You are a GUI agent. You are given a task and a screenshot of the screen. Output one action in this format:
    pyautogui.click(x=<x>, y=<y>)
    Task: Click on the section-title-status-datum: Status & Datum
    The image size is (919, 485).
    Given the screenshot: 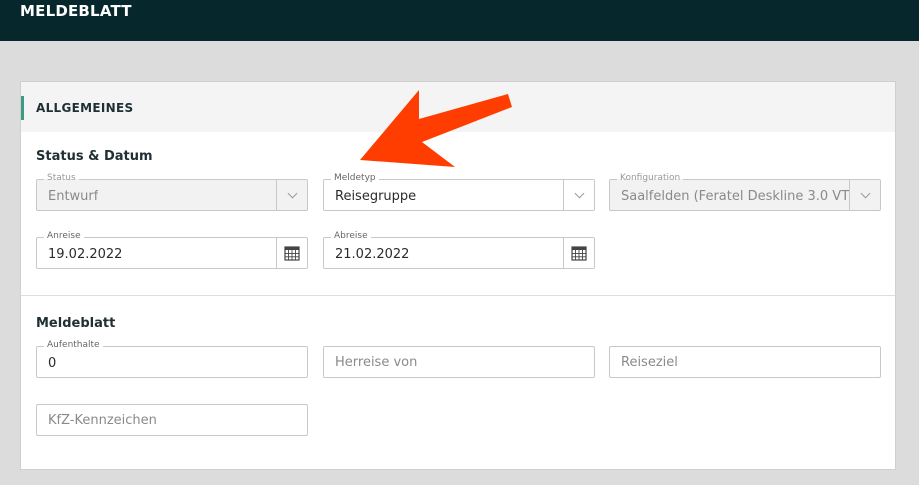 What is the action you would take?
    pyautogui.click(x=94, y=156)
    